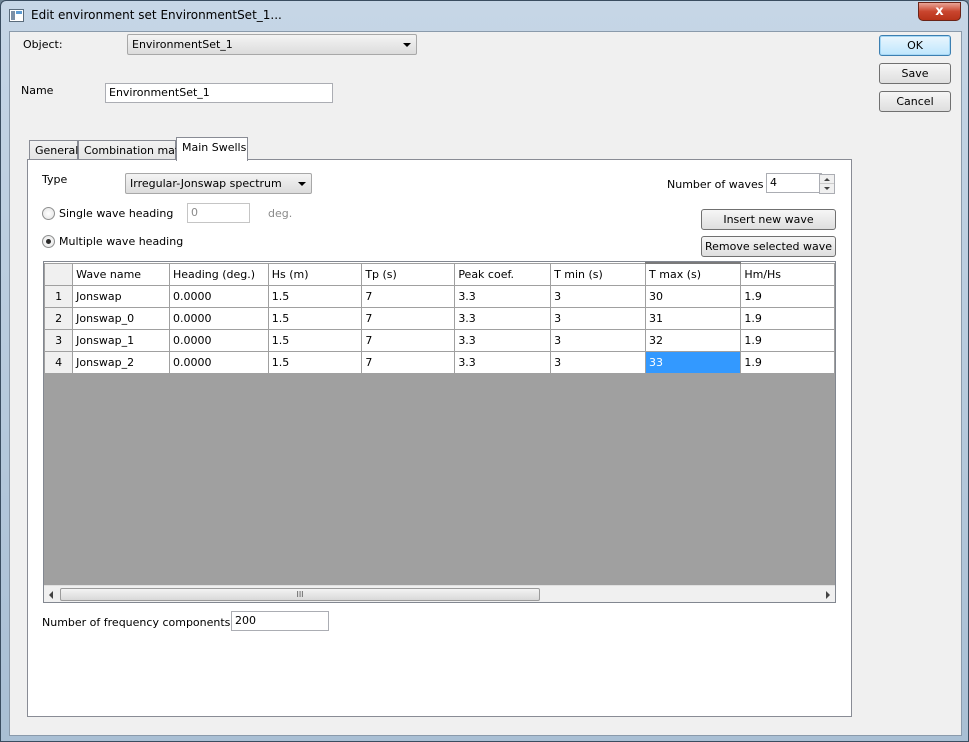  What do you see at coordinates (116, 213) in the screenshot?
I see `single-wave-heading-label: Single wave heading` at bounding box center [116, 213].